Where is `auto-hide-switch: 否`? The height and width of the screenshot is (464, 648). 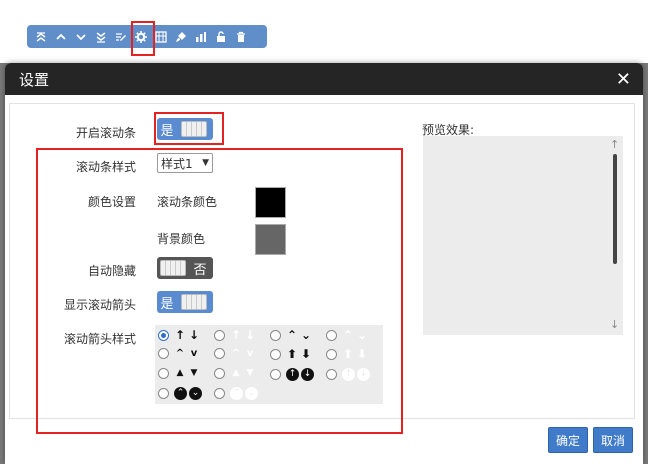
auto-hide-switch: 否 is located at coordinates (185, 268).